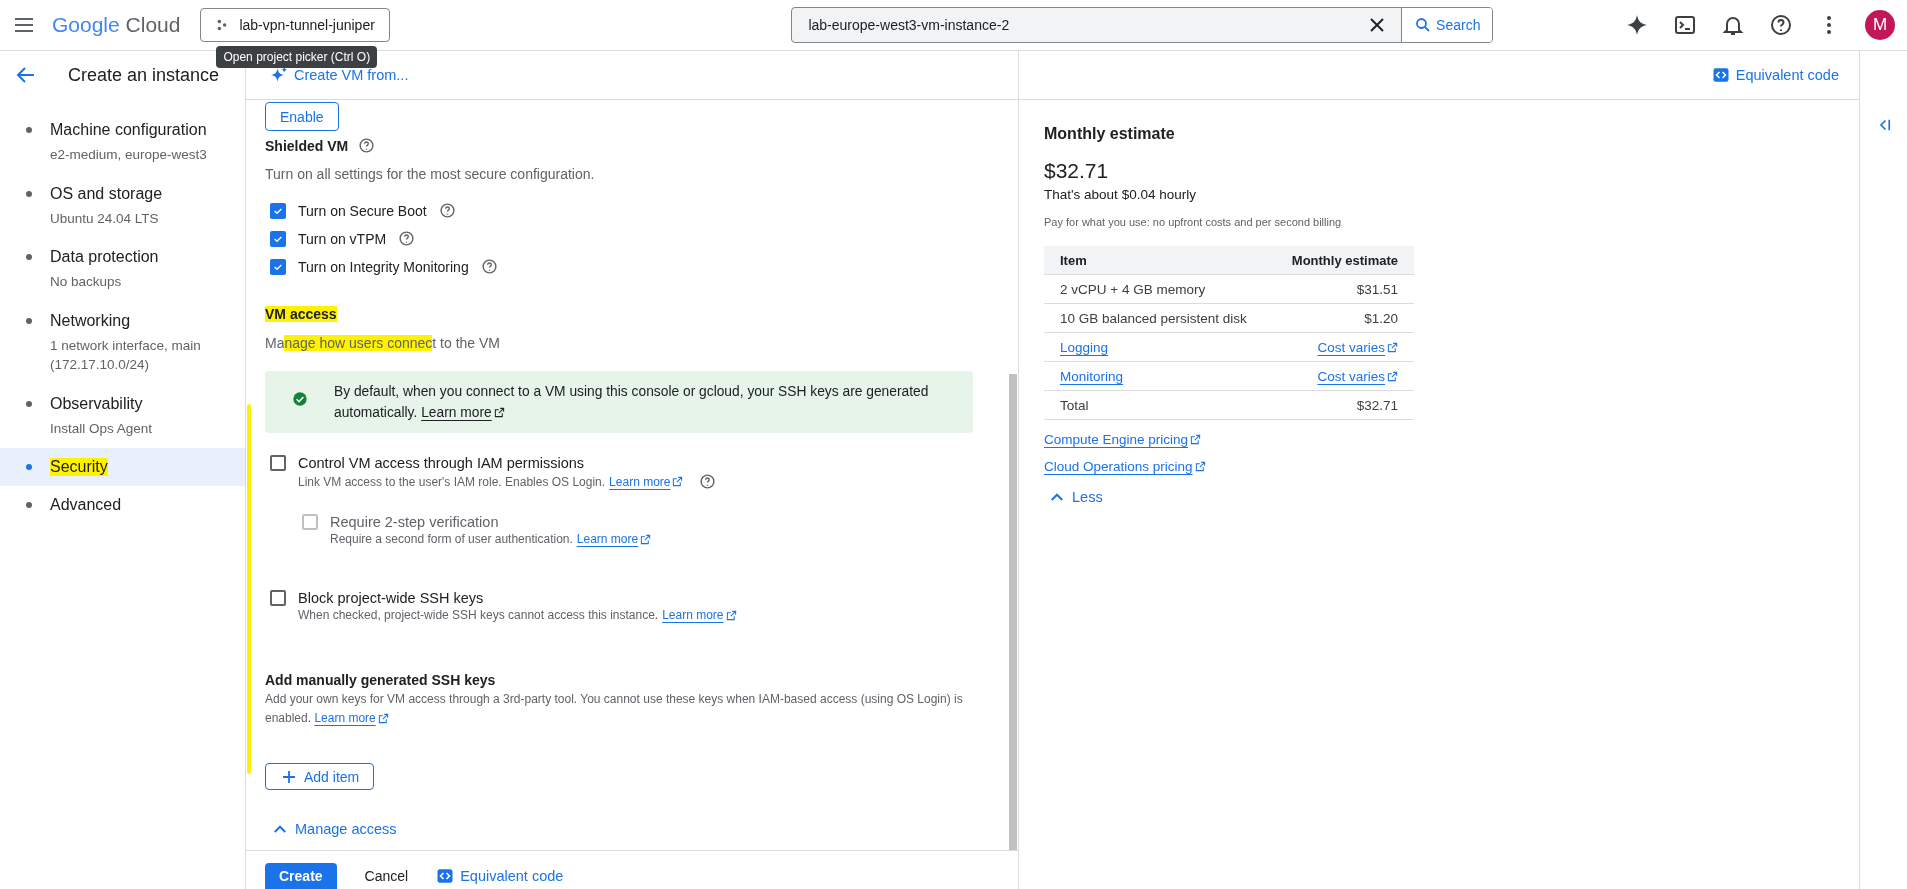  I want to click on cancel-button: Cancel, so click(386, 876).